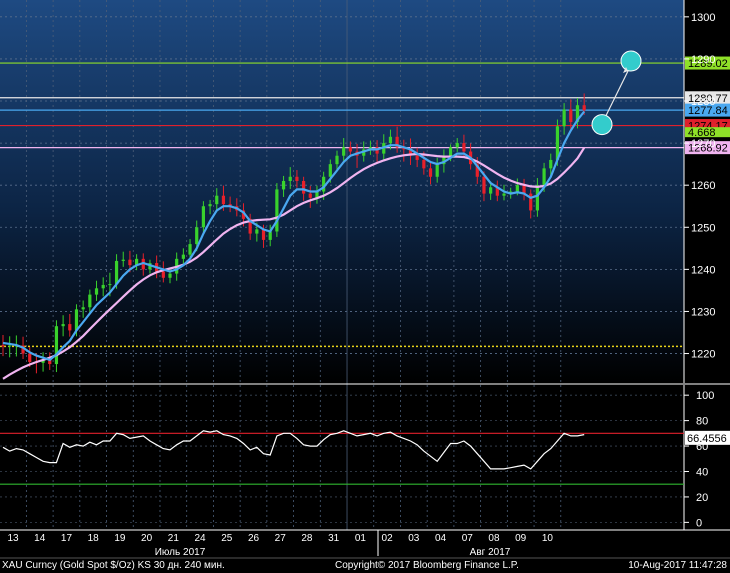 This screenshot has height=573, width=730. What do you see at coordinates (703, 228) in the screenshot?
I see `price-tick-label: 1250` at bounding box center [703, 228].